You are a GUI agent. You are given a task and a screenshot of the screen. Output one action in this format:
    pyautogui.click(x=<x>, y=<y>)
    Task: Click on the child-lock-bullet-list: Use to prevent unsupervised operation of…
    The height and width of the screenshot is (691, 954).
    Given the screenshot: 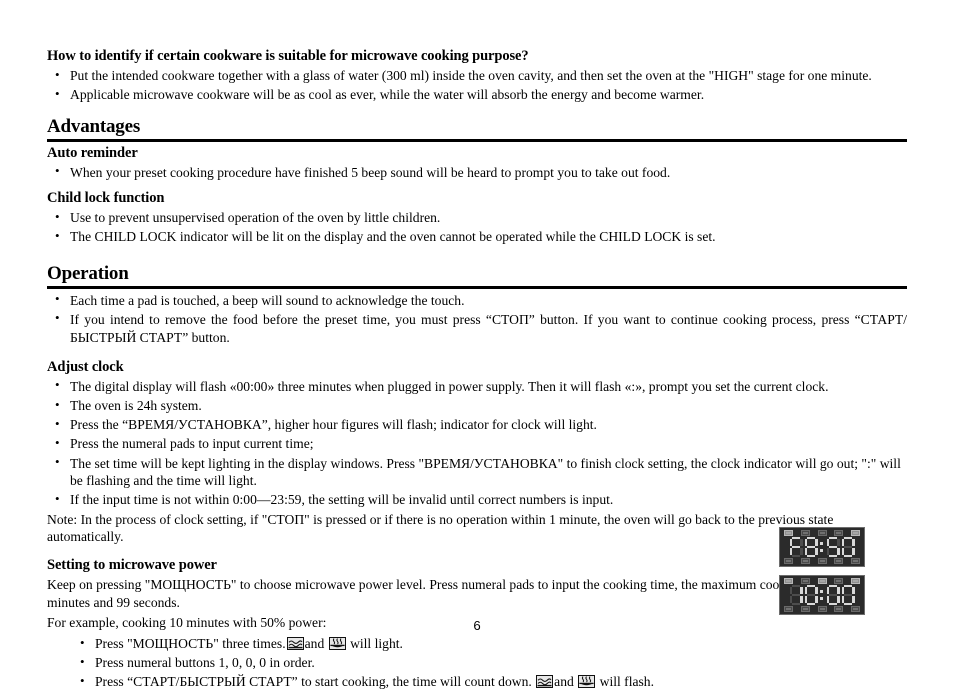 What is the action you would take?
    pyautogui.click(x=477, y=227)
    